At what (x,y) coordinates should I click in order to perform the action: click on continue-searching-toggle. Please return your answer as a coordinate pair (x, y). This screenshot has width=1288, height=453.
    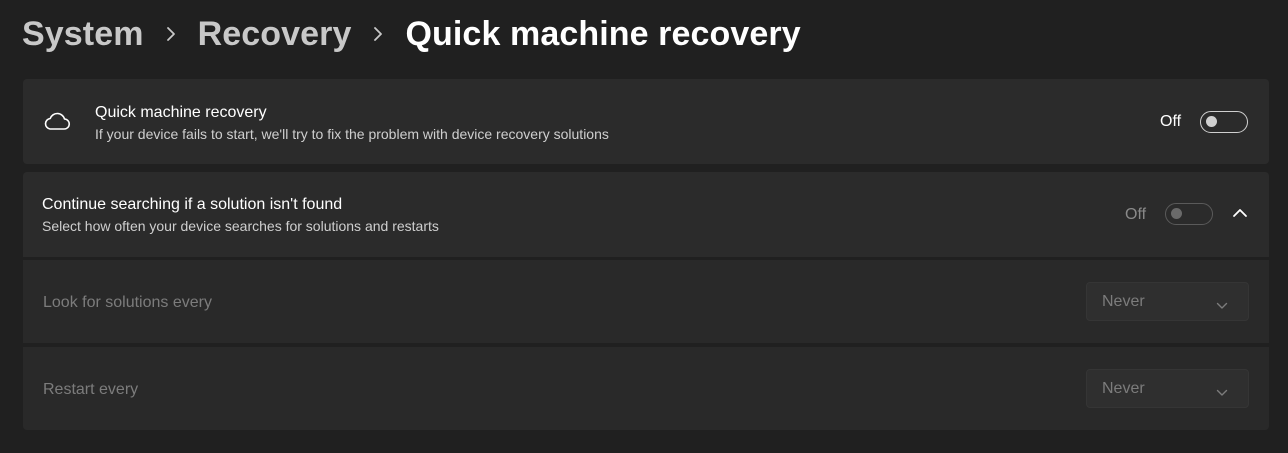
    Looking at the image, I should click on (1189, 214).